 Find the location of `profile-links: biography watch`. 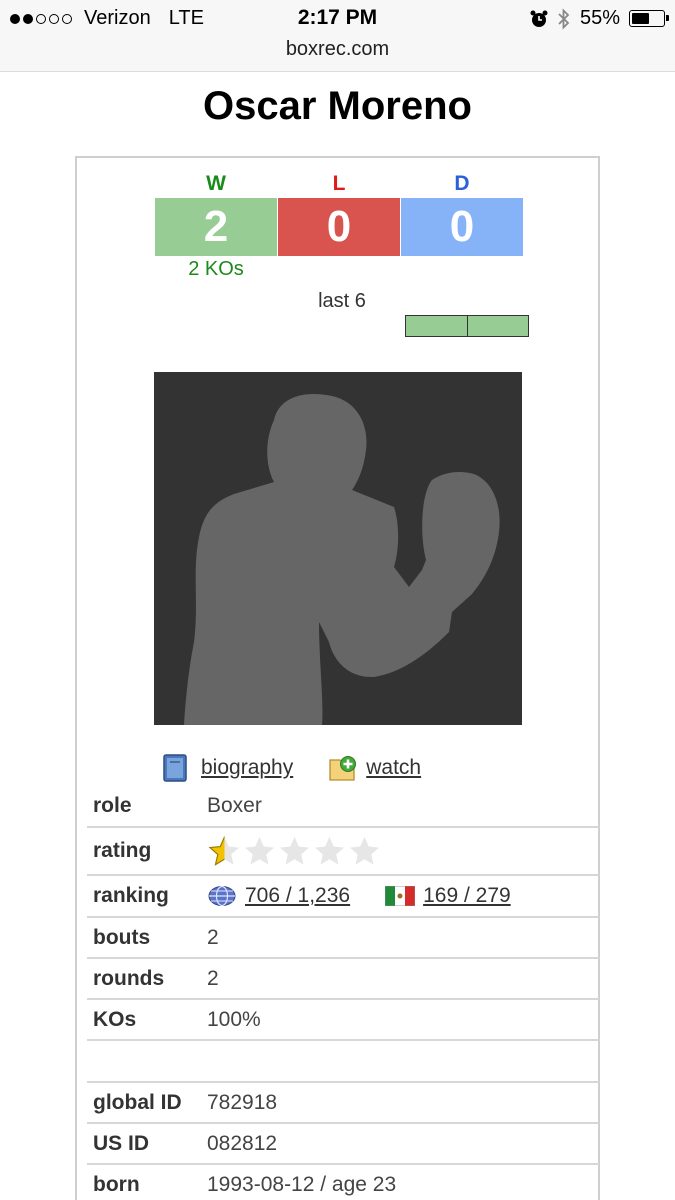

profile-links: biography watch is located at coordinates (292, 768).